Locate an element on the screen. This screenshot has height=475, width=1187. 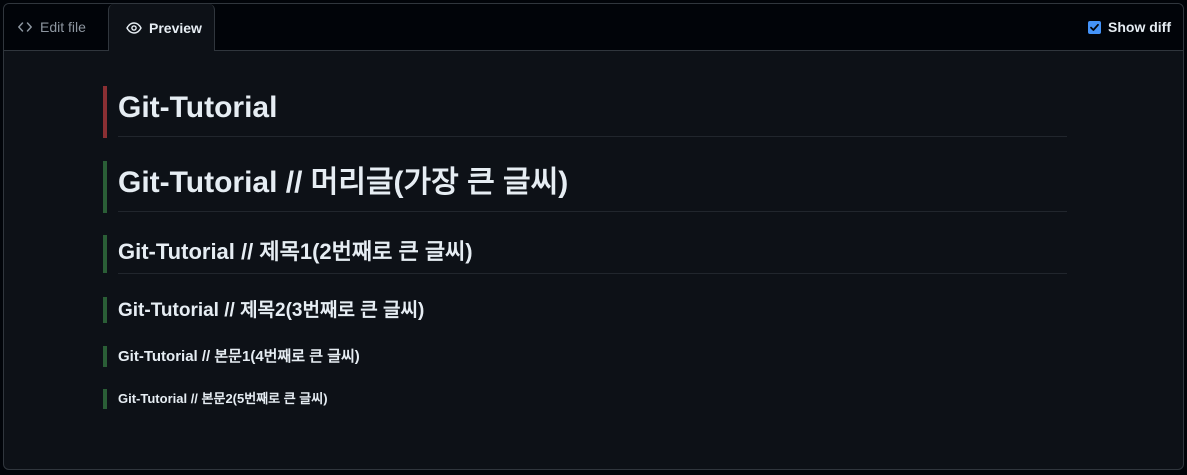
code-icon is located at coordinates (25, 27).